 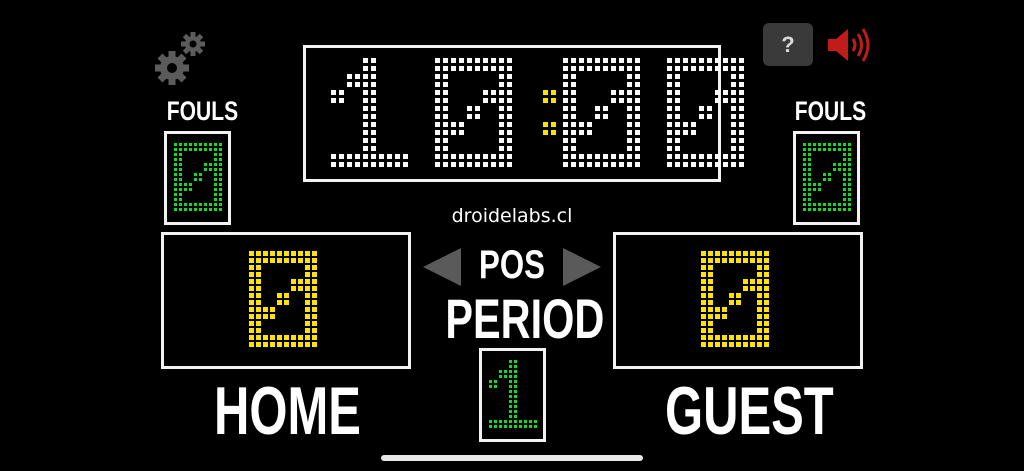 What do you see at coordinates (523, 113) in the screenshot?
I see `game-clock` at bounding box center [523, 113].